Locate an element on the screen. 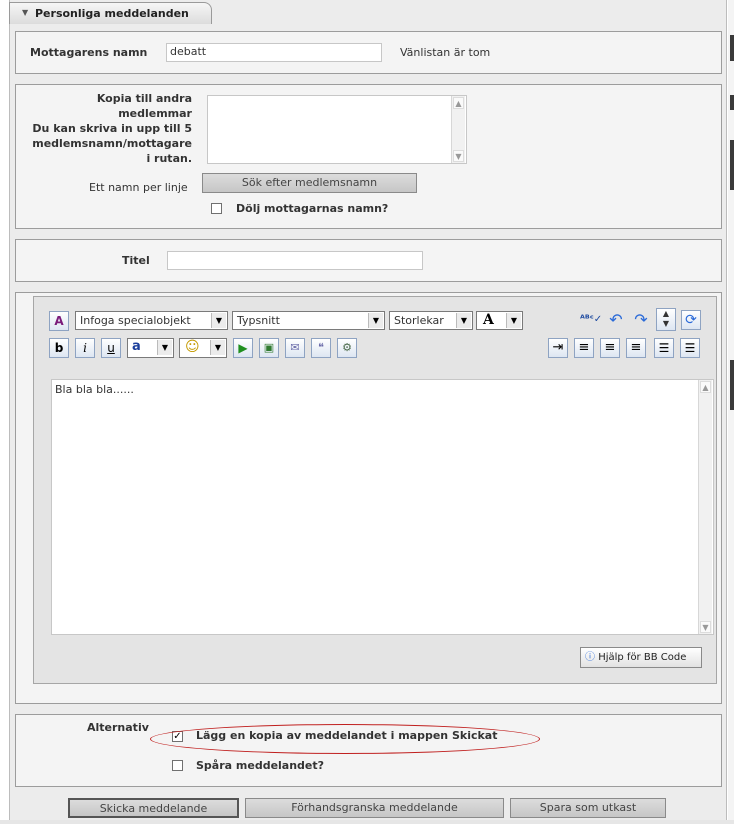 The width and height of the screenshot is (734, 824). insert-quote-icon: ❝ is located at coordinates (321, 348).